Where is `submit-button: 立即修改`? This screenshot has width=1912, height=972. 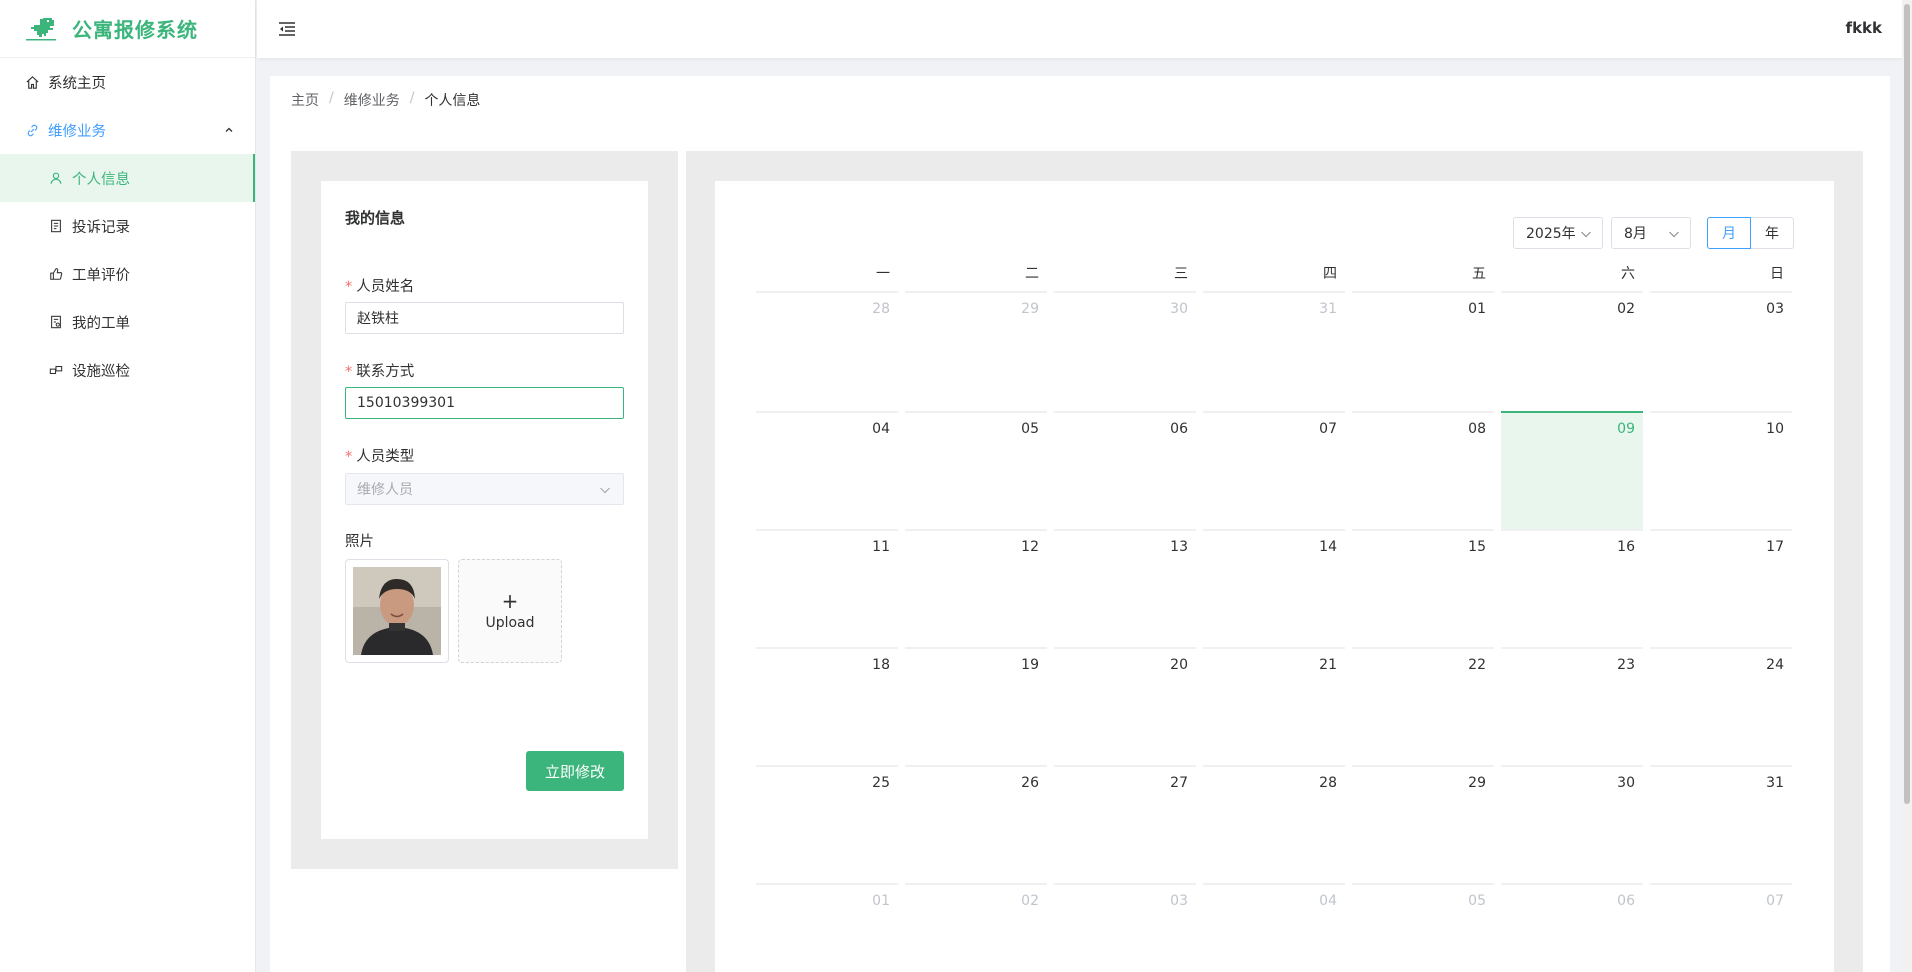 submit-button: 立即修改 is located at coordinates (575, 771).